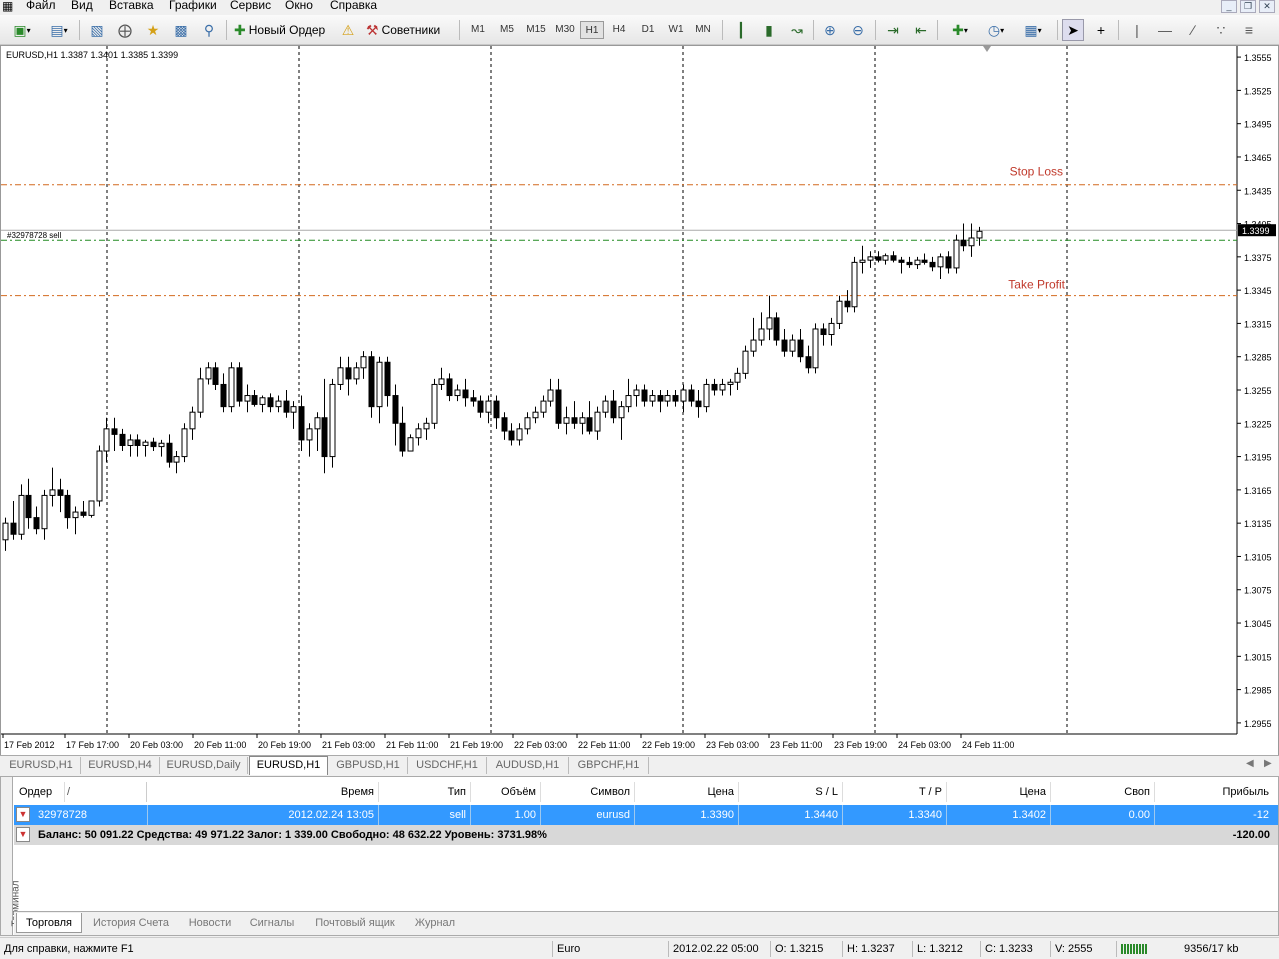  Describe the element at coordinates (1221, 30) in the screenshot. I see `channel-button: ∵` at that location.